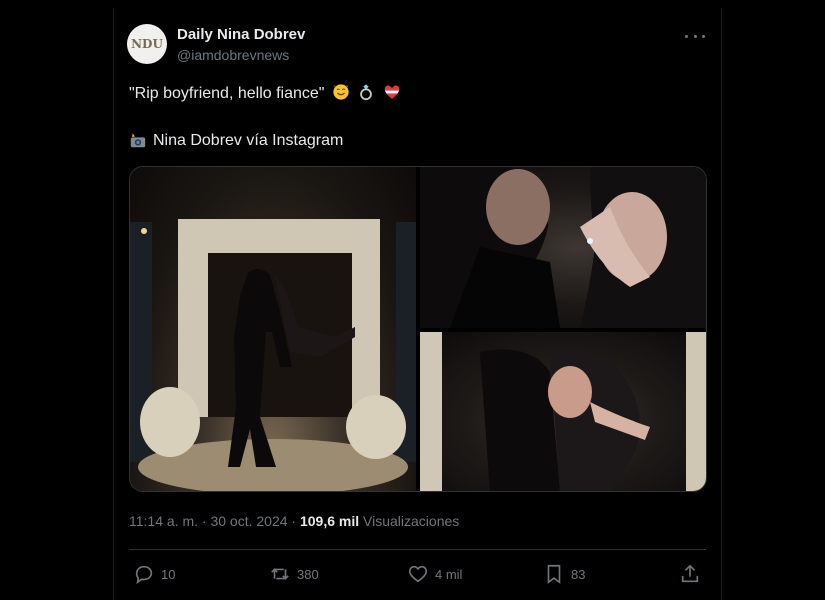 The height and width of the screenshot is (600, 825). What do you see at coordinates (163, 521) in the screenshot?
I see `tweet-time: 11:14 a. m.` at bounding box center [163, 521].